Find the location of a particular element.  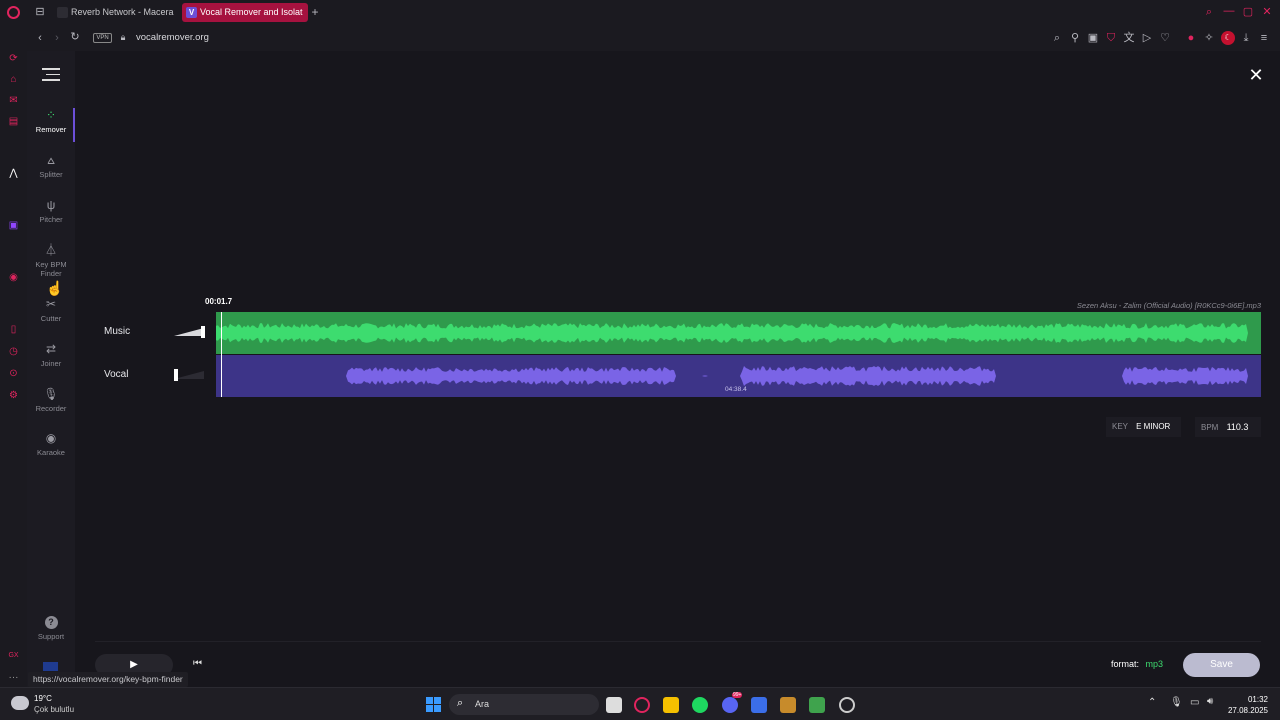

nav-pitcher: ψ Pitcher is located at coordinates (51, 211).